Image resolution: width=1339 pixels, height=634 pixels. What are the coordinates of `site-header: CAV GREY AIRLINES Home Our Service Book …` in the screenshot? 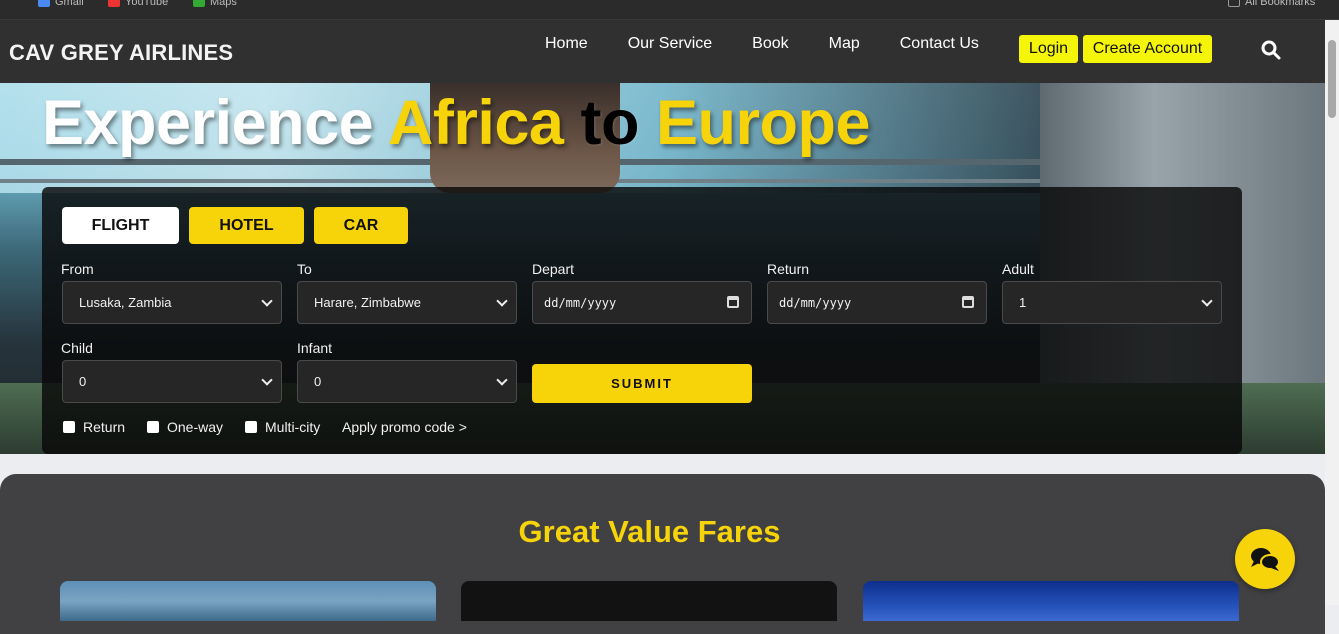 It's located at (662, 51).